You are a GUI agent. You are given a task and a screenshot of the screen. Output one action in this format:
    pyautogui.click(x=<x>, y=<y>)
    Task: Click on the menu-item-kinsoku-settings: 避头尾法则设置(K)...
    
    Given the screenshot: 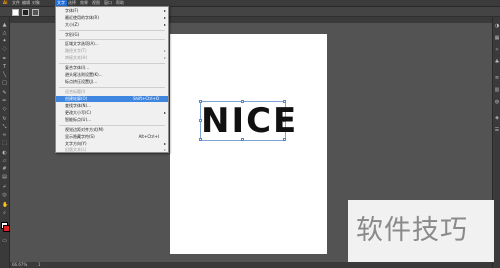 What is the action you would take?
    pyautogui.click(x=112, y=75)
    